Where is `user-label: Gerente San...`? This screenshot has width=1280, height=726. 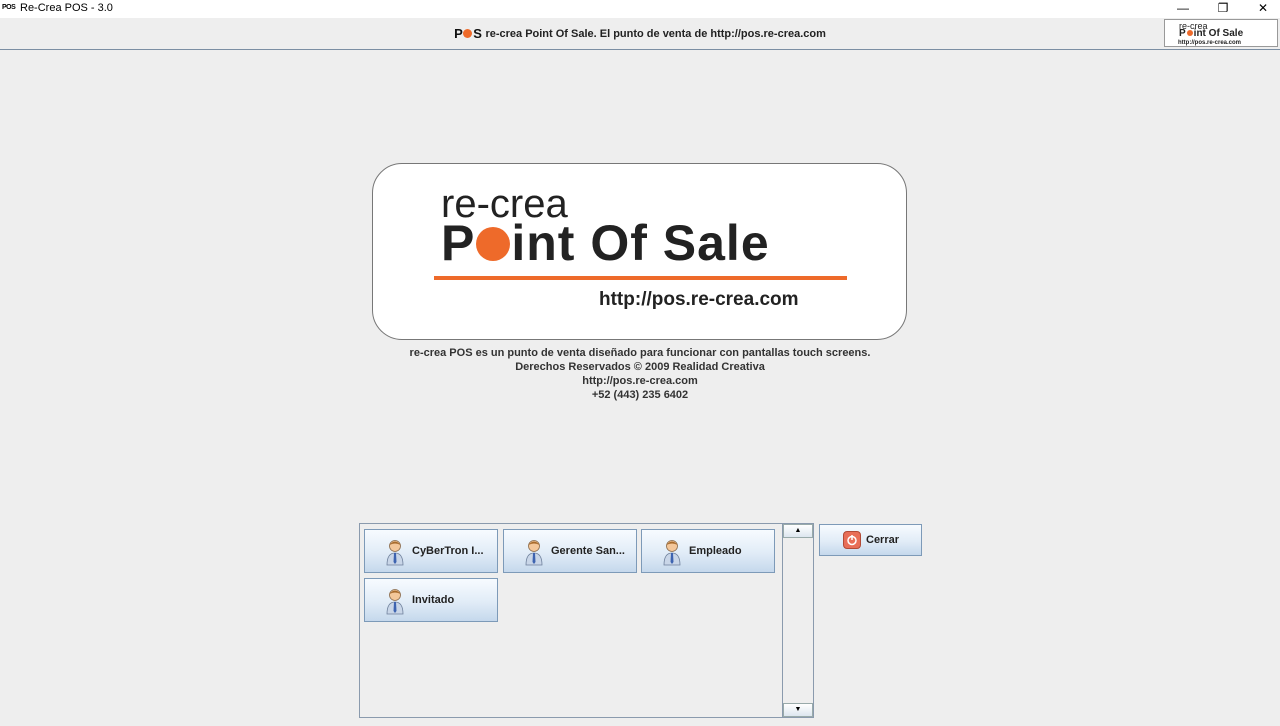 user-label: Gerente San... is located at coordinates (588, 551).